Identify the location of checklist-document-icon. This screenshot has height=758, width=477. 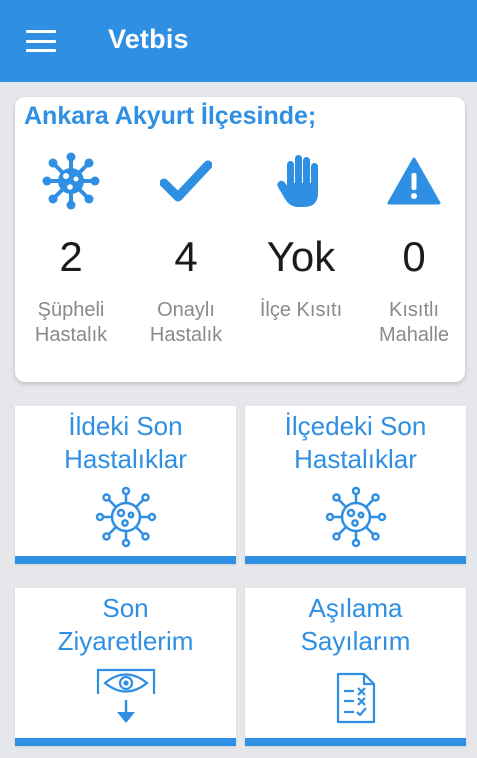
(355, 698).